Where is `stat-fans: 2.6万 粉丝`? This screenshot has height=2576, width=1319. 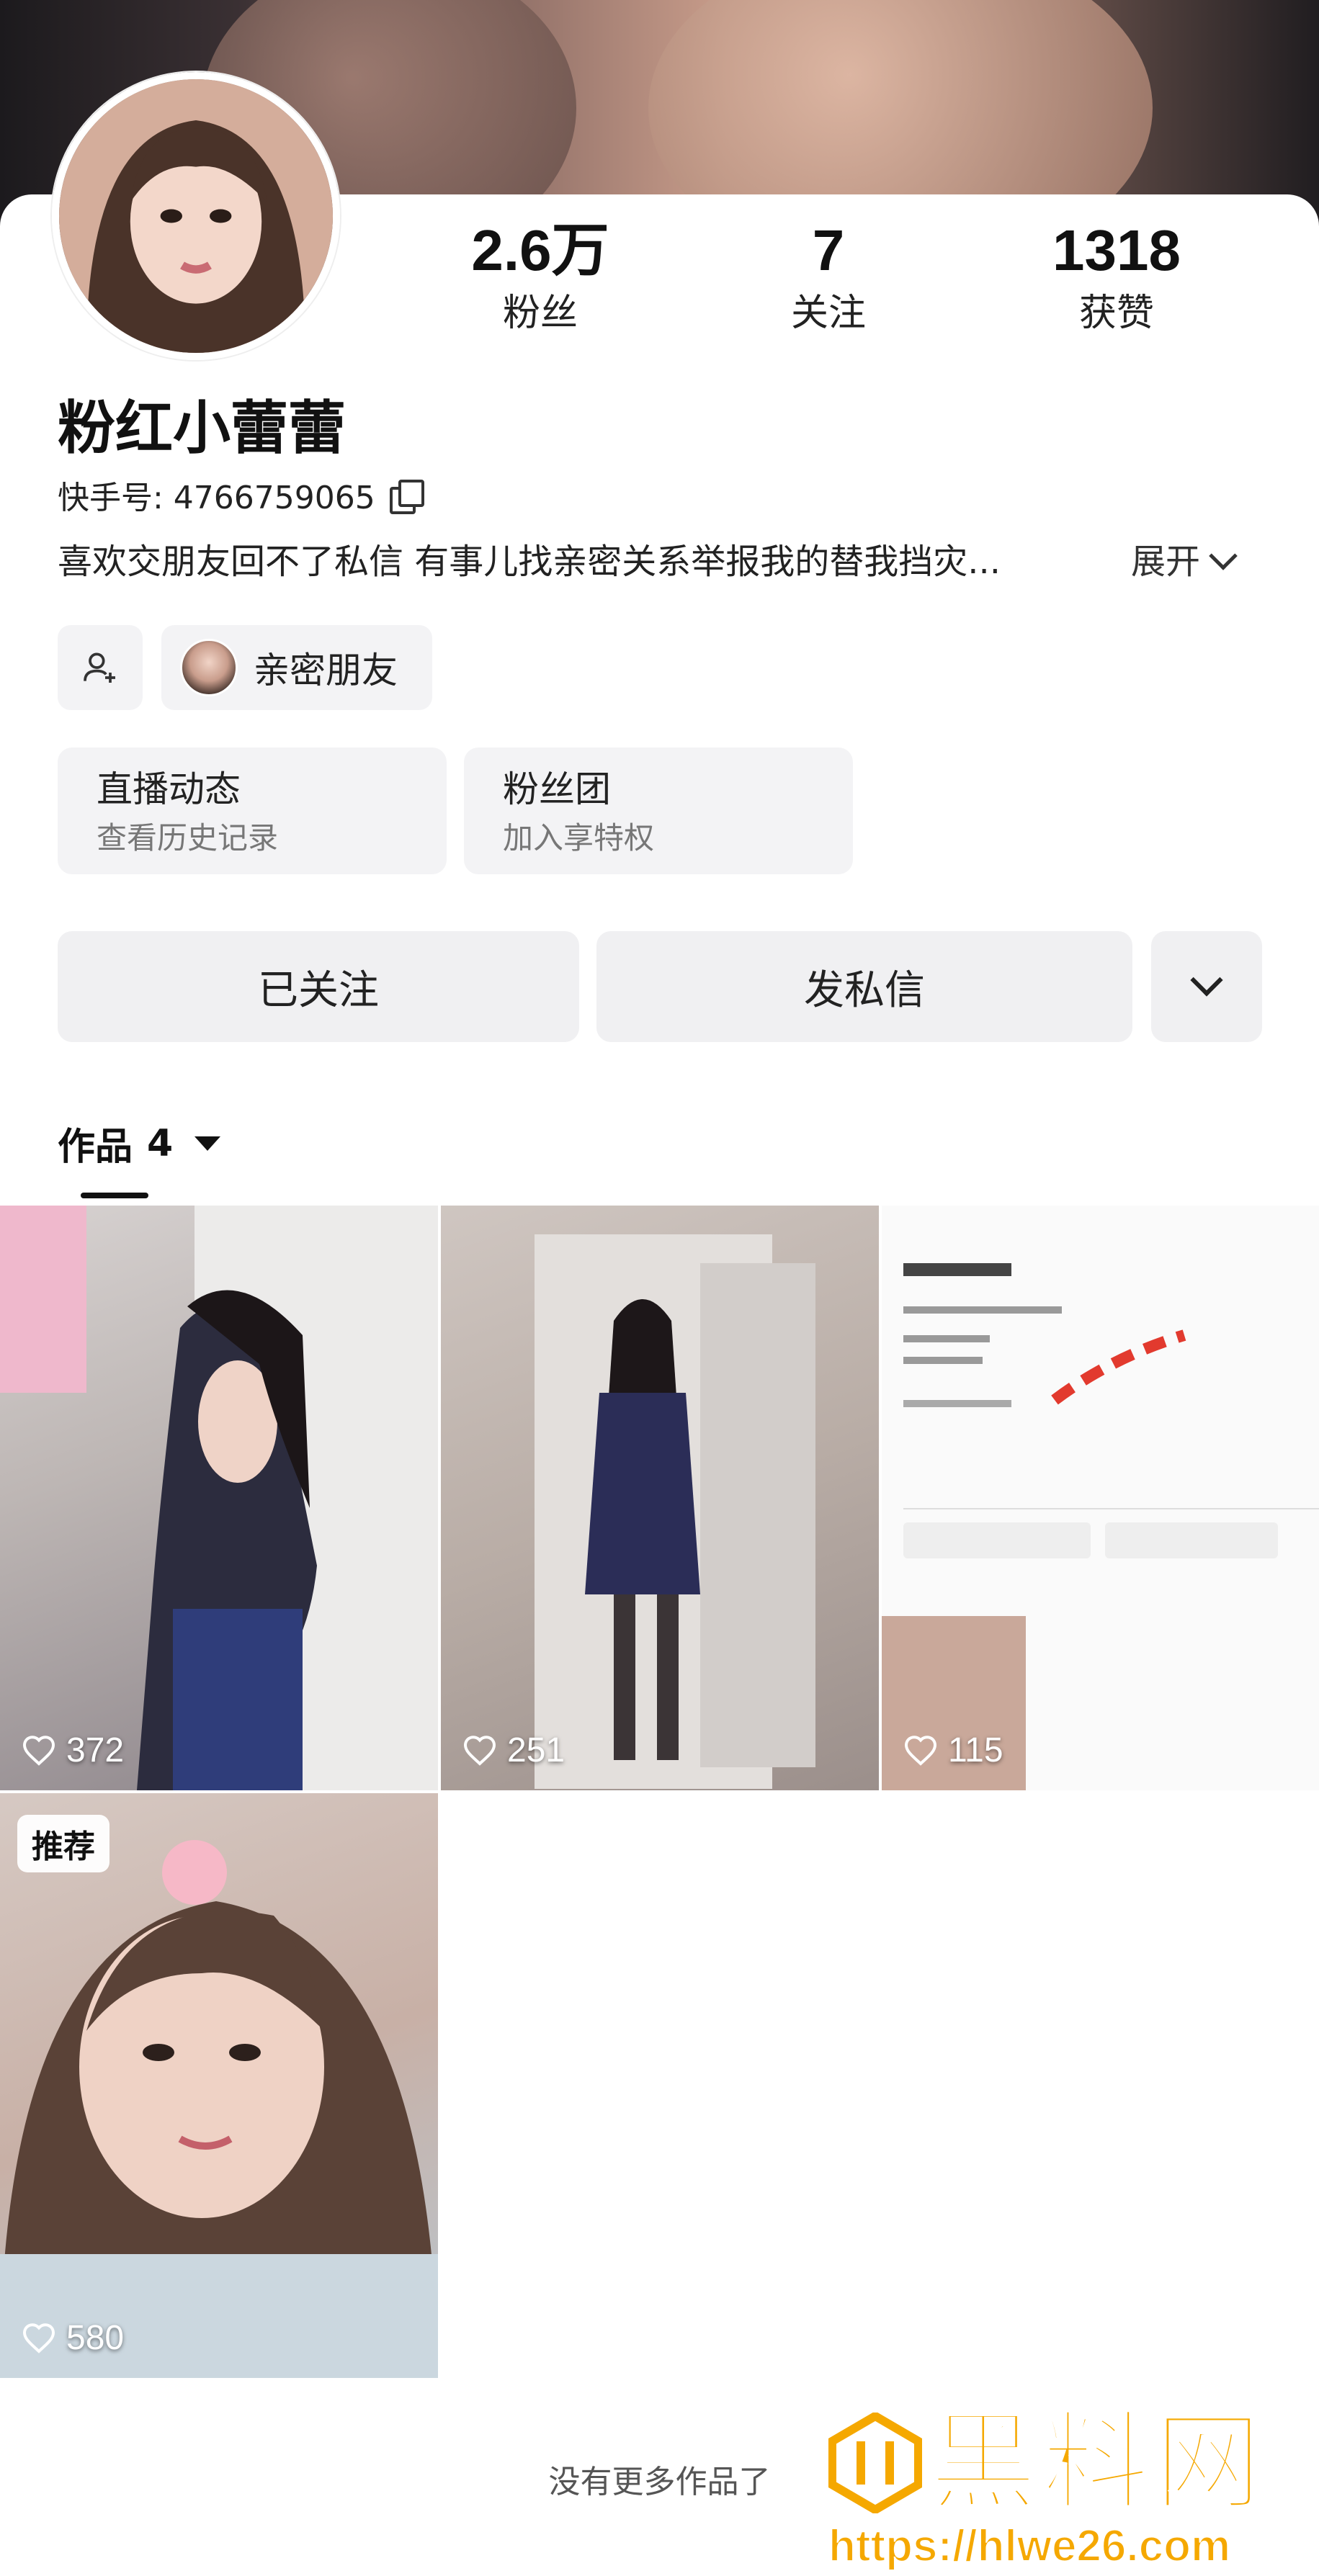 stat-fans: 2.6万 粉丝 is located at coordinates (540, 277).